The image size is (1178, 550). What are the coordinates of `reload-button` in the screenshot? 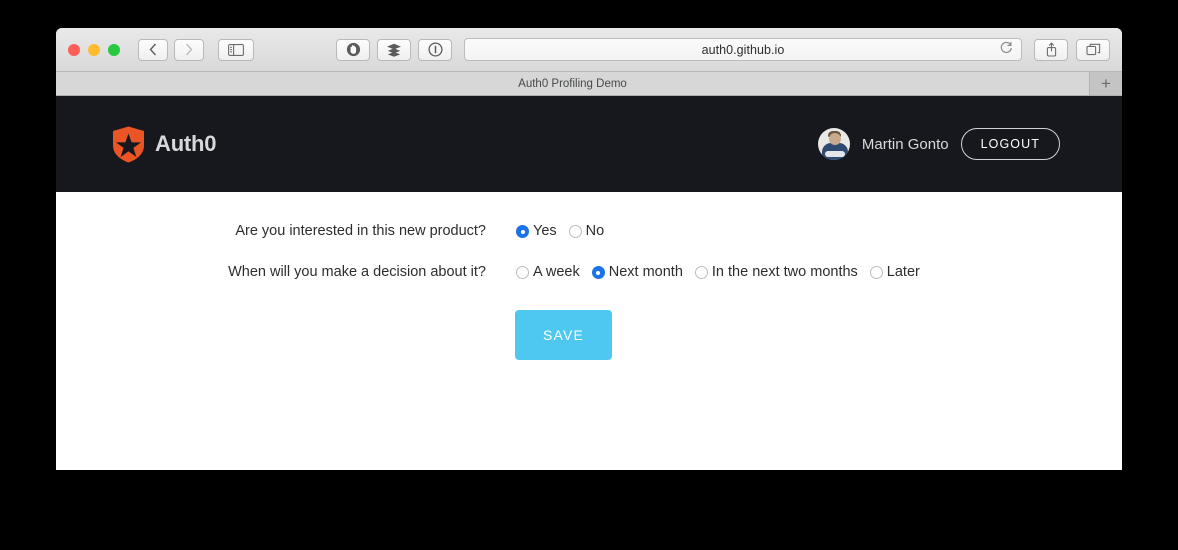 It's located at (1006, 50).